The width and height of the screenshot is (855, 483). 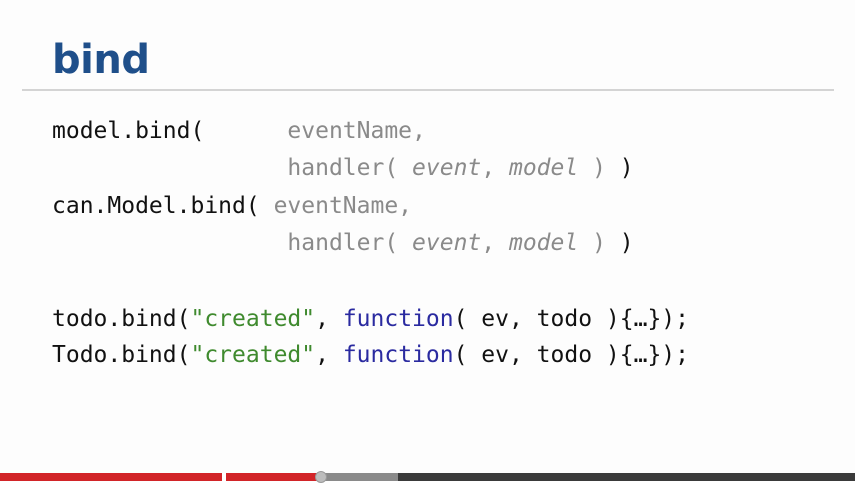 I want to click on code-text: can.Model.bind(, so click(x=163, y=206).